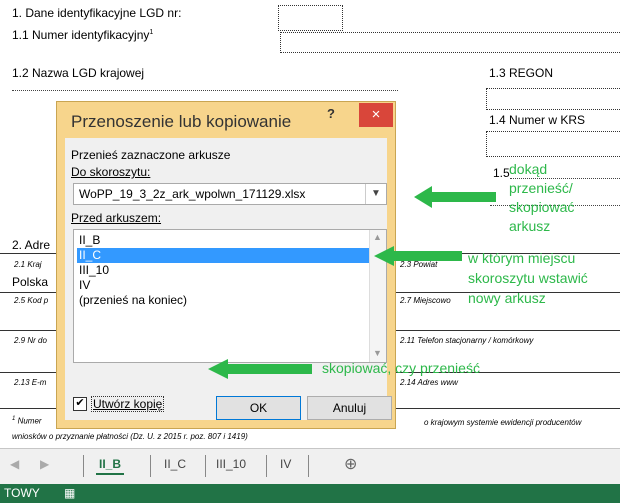 The height and width of the screenshot is (503, 620). I want to click on arrow-to-checkbox-icon, so click(260, 369).